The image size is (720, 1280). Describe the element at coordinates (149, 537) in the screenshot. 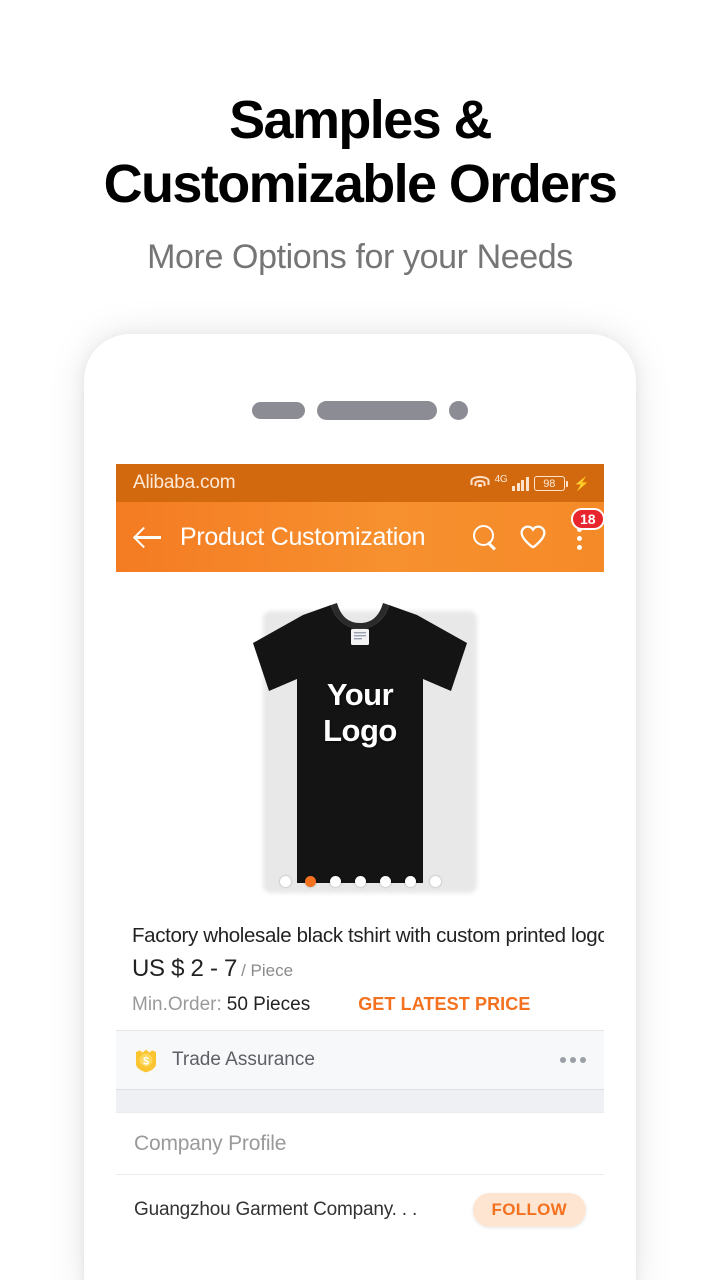

I see `back-arrow-icon` at that location.